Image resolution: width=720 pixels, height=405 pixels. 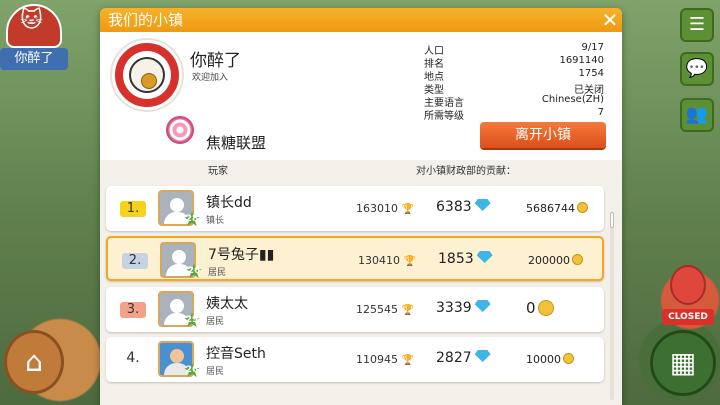 I want to click on stat-language: 主要语言 Chinese(ZH), so click(x=514, y=101).